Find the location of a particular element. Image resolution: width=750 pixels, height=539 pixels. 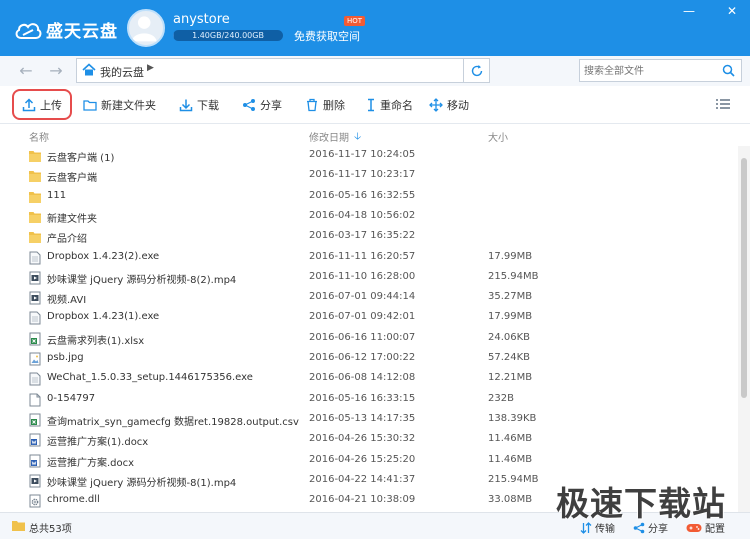

file-date: 2016-07-01 09:44:14 is located at coordinates (362, 297).